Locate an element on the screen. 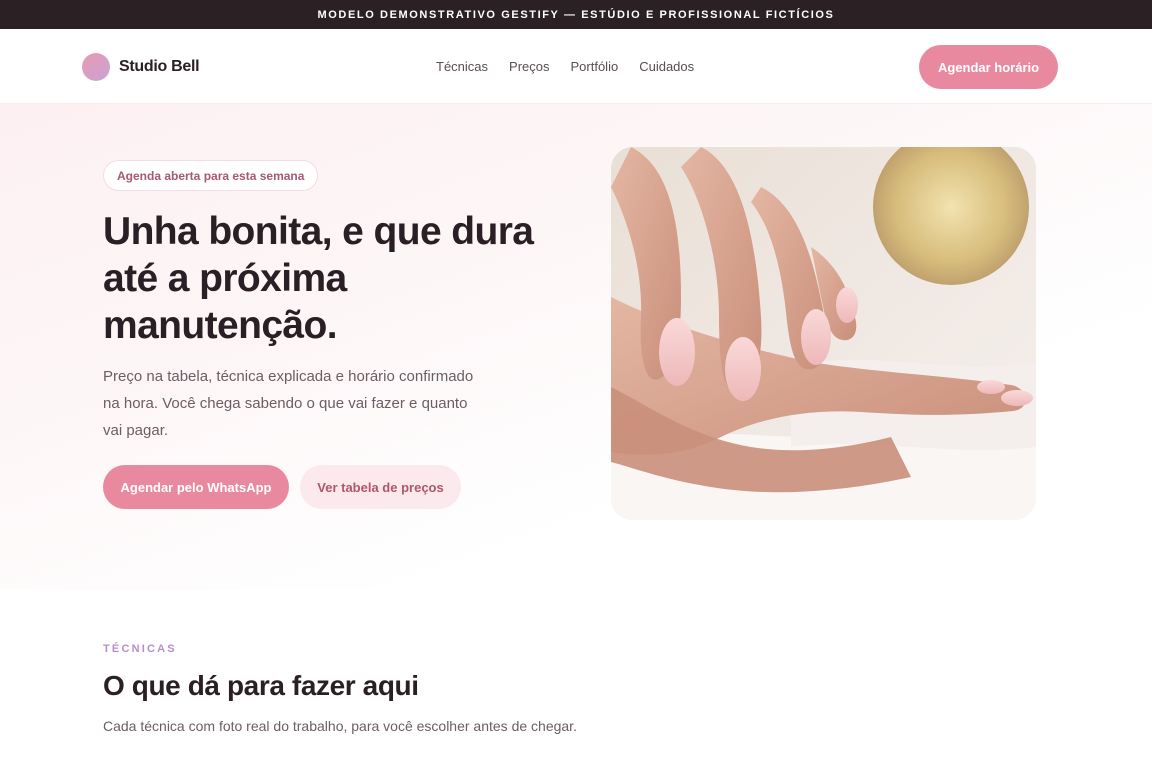 The image size is (1152, 768). section-eyebrow: TÉCNICAS is located at coordinates (140, 649).